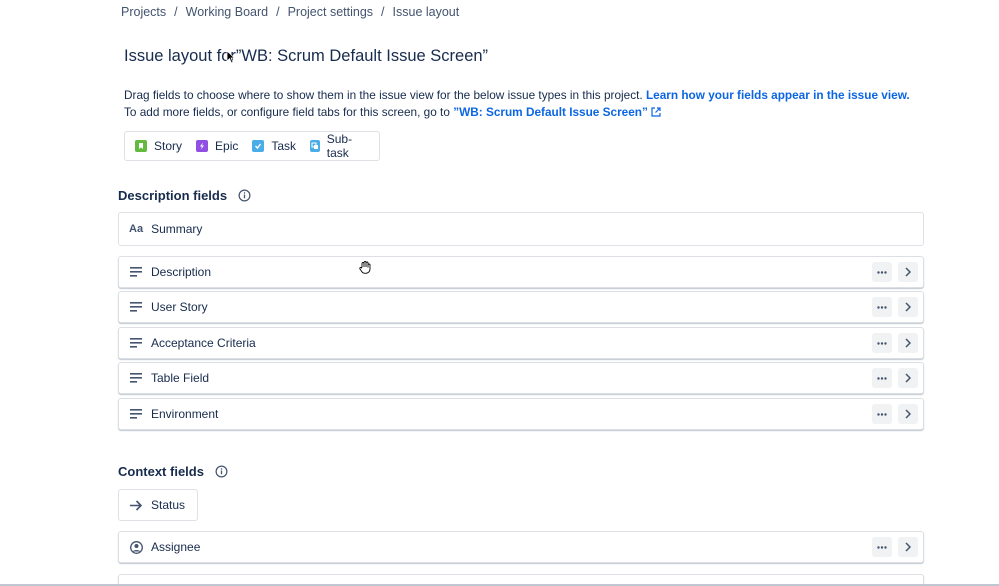 Image resolution: width=999 pixels, height=586 pixels. What do you see at coordinates (136, 229) in the screenshot?
I see `text-field-icon: Aa` at bounding box center [136, 229].